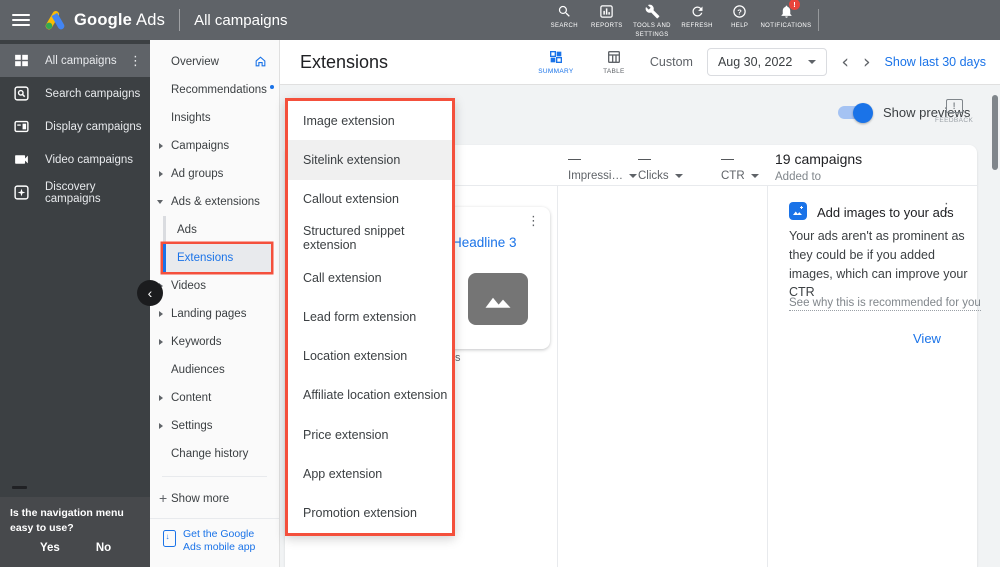  What do you see at coordinates (954, 111) in the screenshot?
I see `feedback-button: ! FEEDBACK` at bounding box center [954, 111].